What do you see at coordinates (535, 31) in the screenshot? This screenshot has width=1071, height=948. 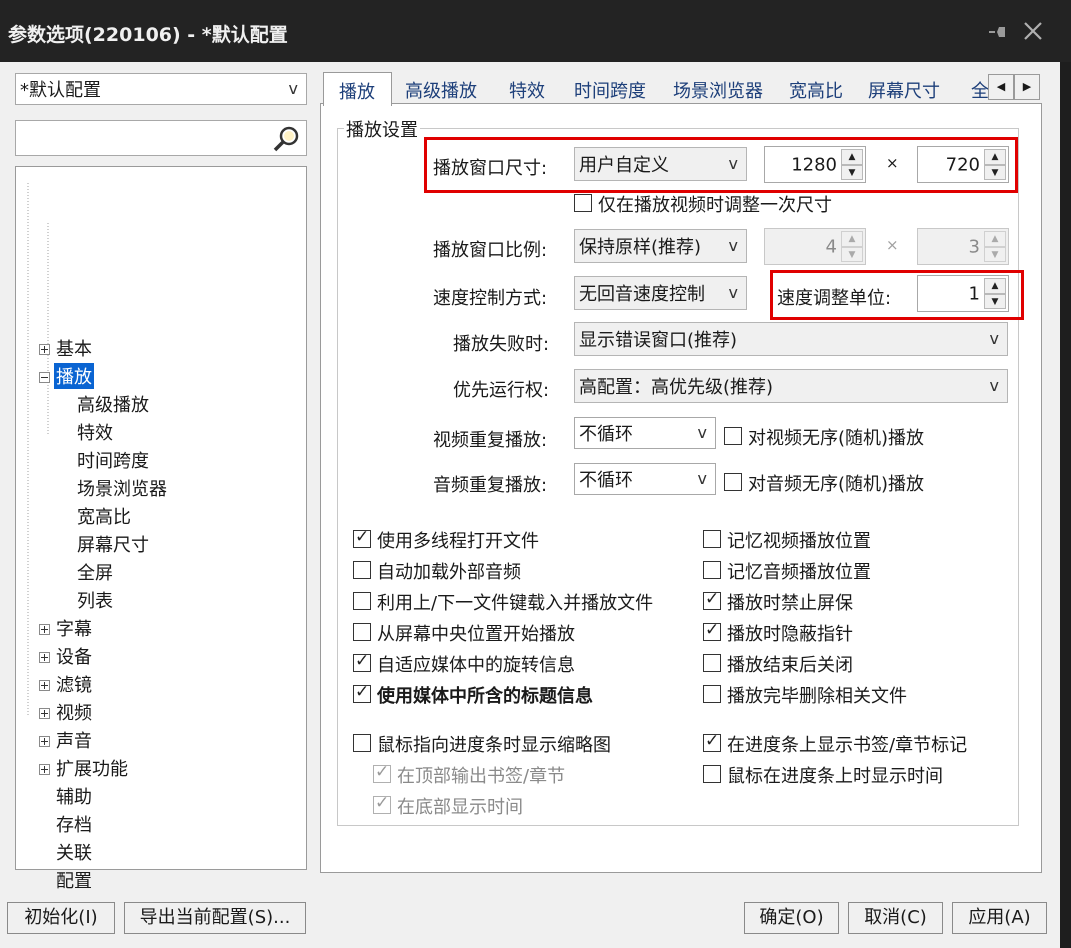 I see `title-bar: 参数选项(220106) - *默认配置` at bounding box center [535, 31].